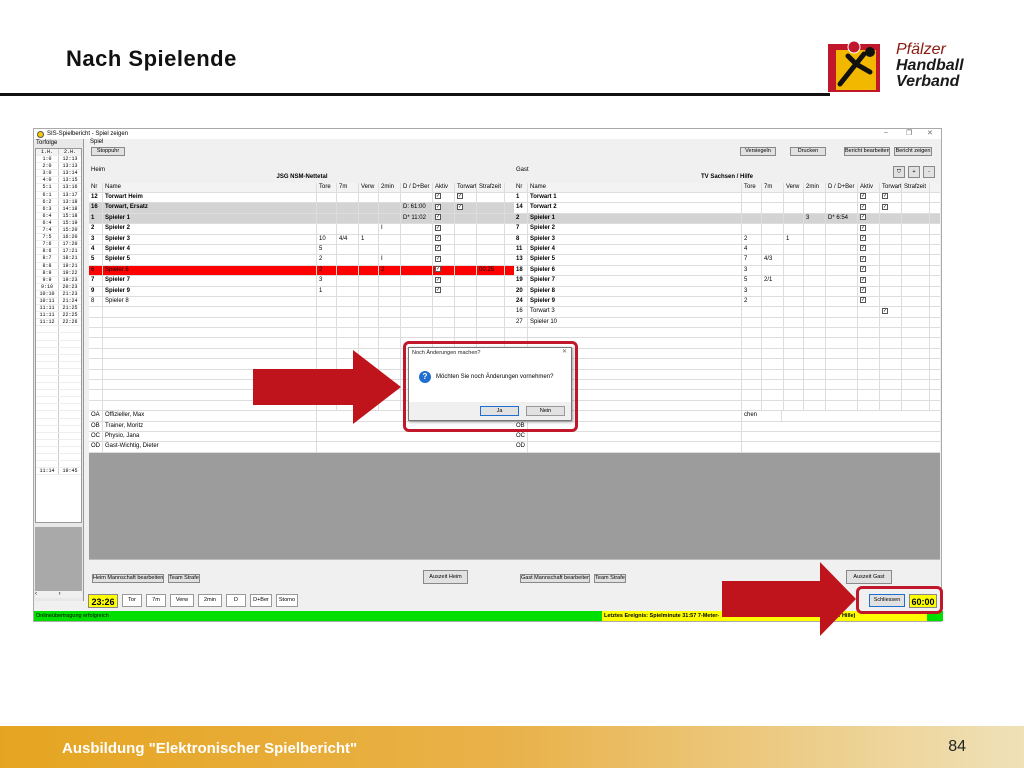 The image size is (1024, 768). What do you see at coordinates (758, 151) in the screenshot?
I see `seal-button: Versiegeln` at bounding box center [758, 151].